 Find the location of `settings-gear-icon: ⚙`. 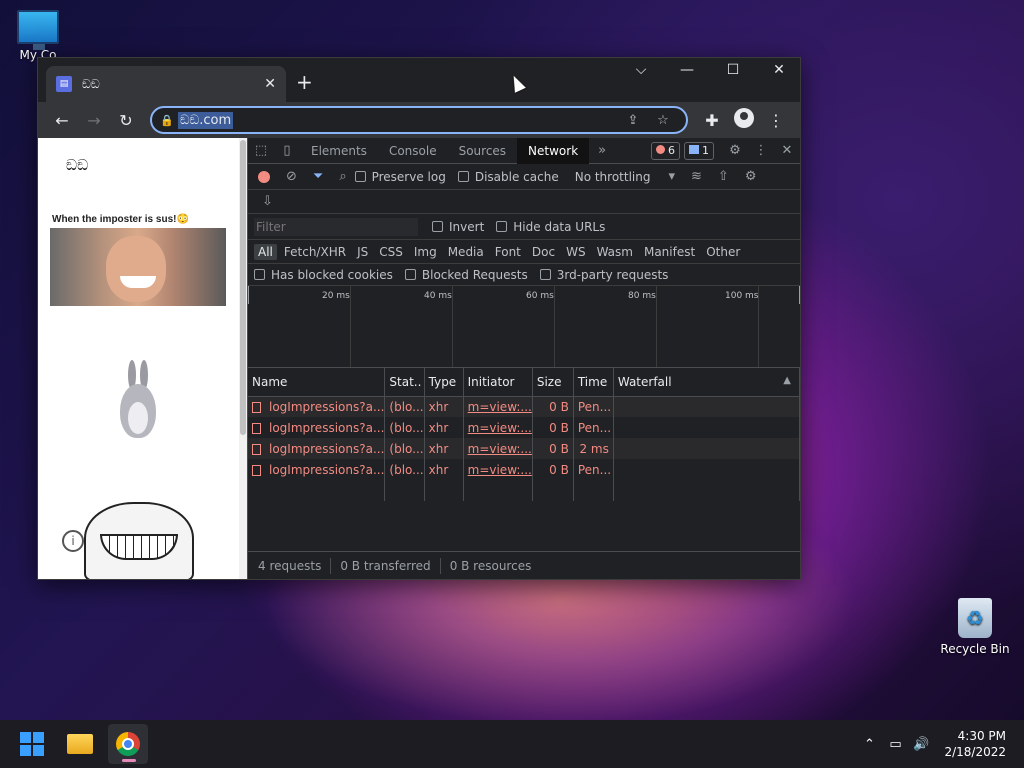

settings-gear-icon: ⚙ is located at coordinates (735, 150).